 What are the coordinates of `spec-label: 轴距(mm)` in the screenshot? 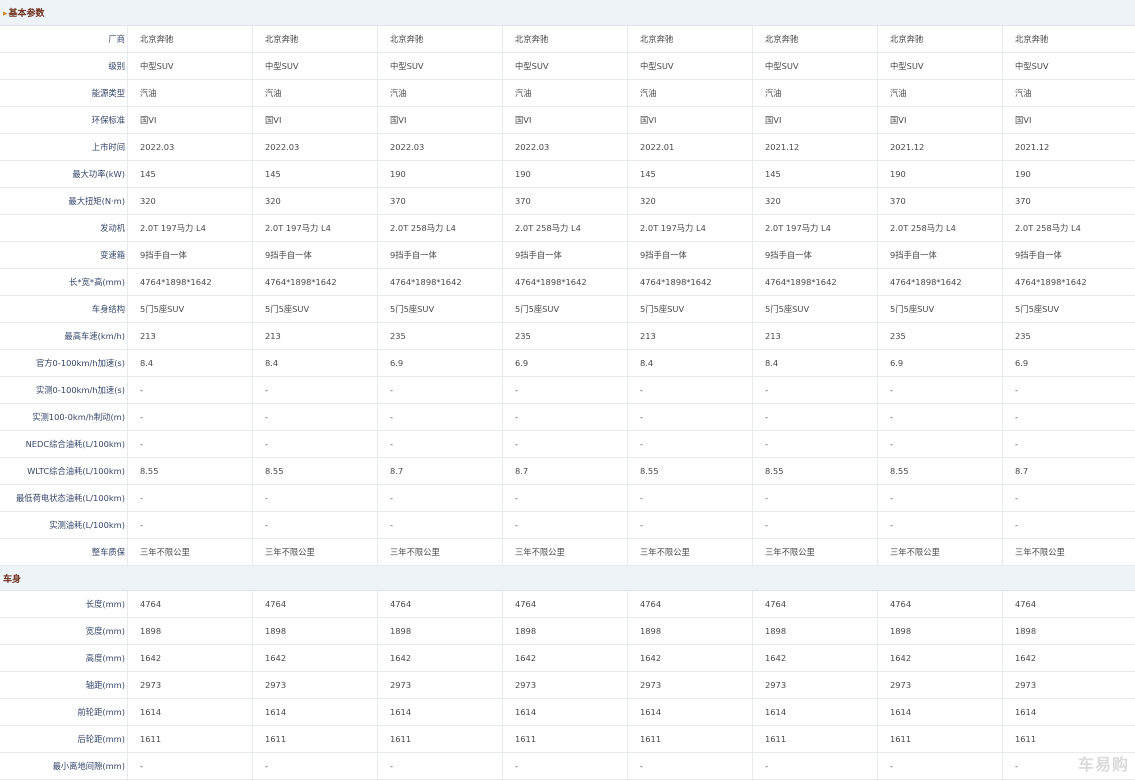 It's located at (64, 685).